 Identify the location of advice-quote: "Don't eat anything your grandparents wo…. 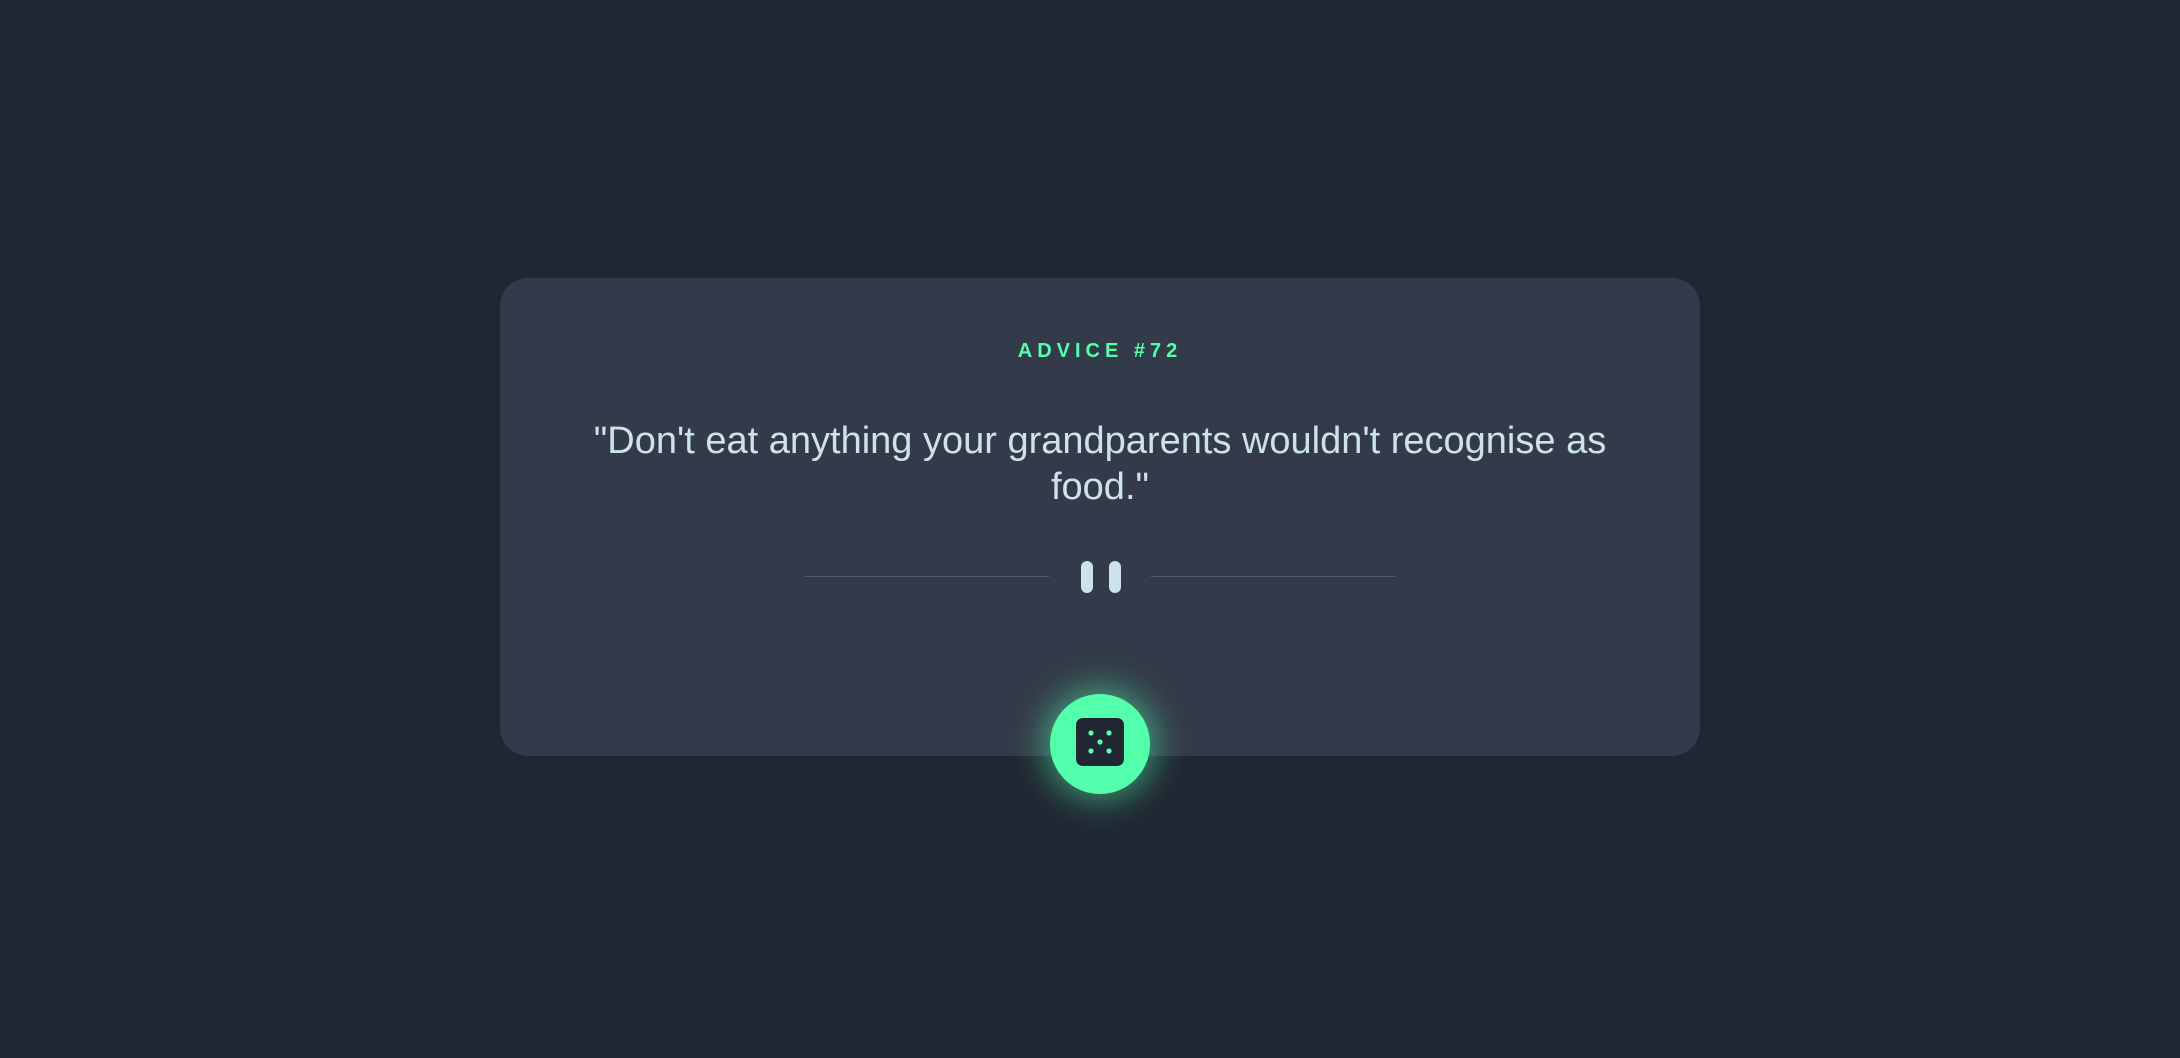
(1100, 464).